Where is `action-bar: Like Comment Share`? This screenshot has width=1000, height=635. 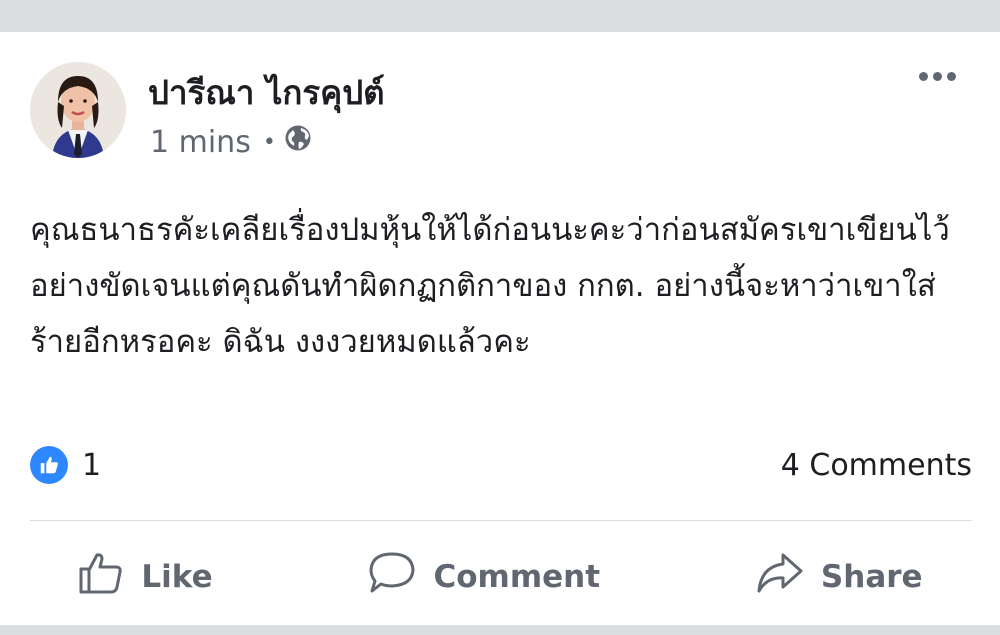
action-bar: Like Comment Share is located at coordinates (500, 577).